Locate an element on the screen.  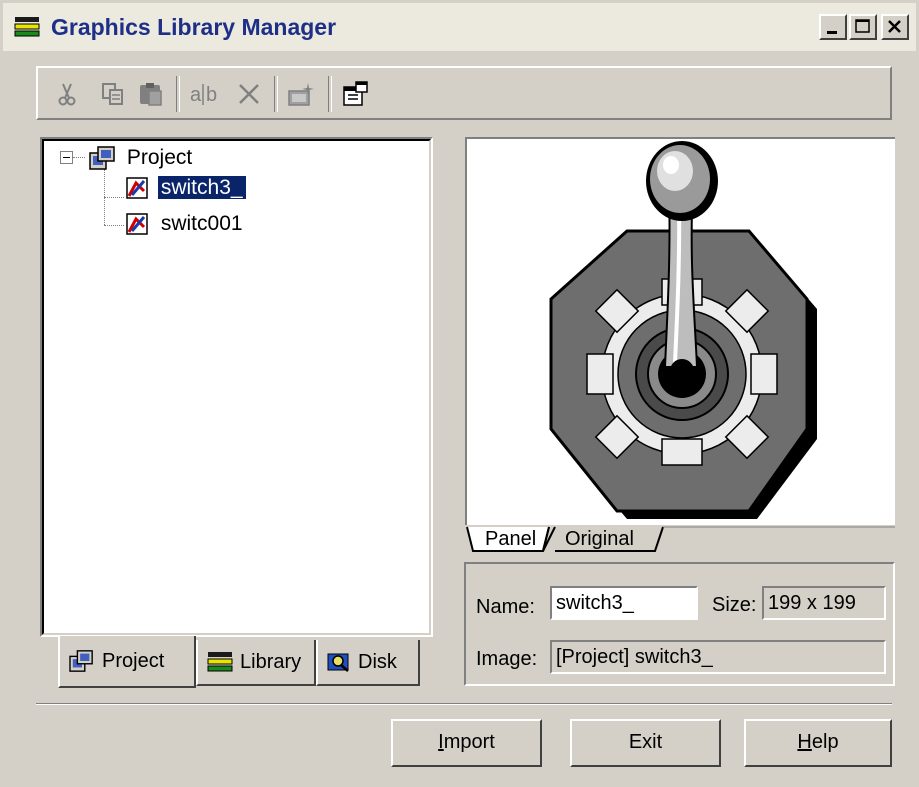
help-mnemonic: H is located at coordinates (804, 742).